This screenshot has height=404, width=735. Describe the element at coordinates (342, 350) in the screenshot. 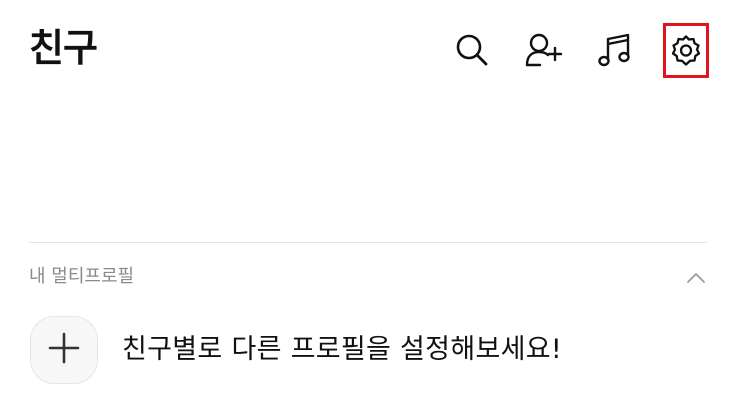

I see `add-multi-profile-prompt: 친구별로 다른 프로필을 설정해보세요!` at that location.